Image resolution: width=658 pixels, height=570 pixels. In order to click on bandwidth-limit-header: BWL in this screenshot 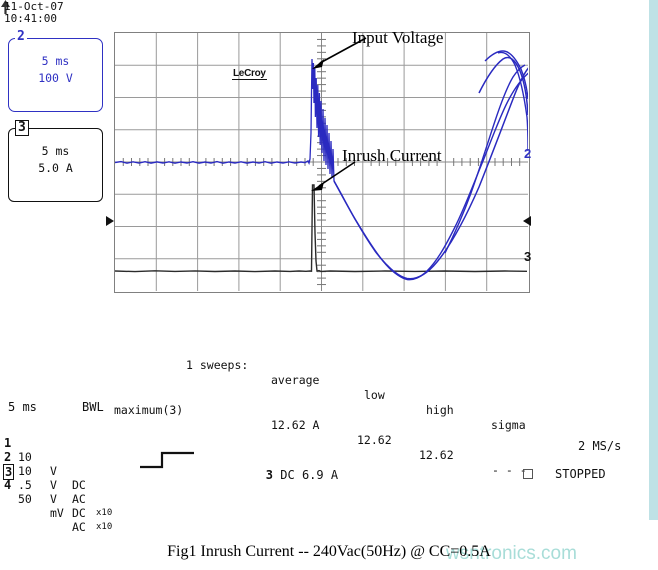, I will do `click(93, 407)`.